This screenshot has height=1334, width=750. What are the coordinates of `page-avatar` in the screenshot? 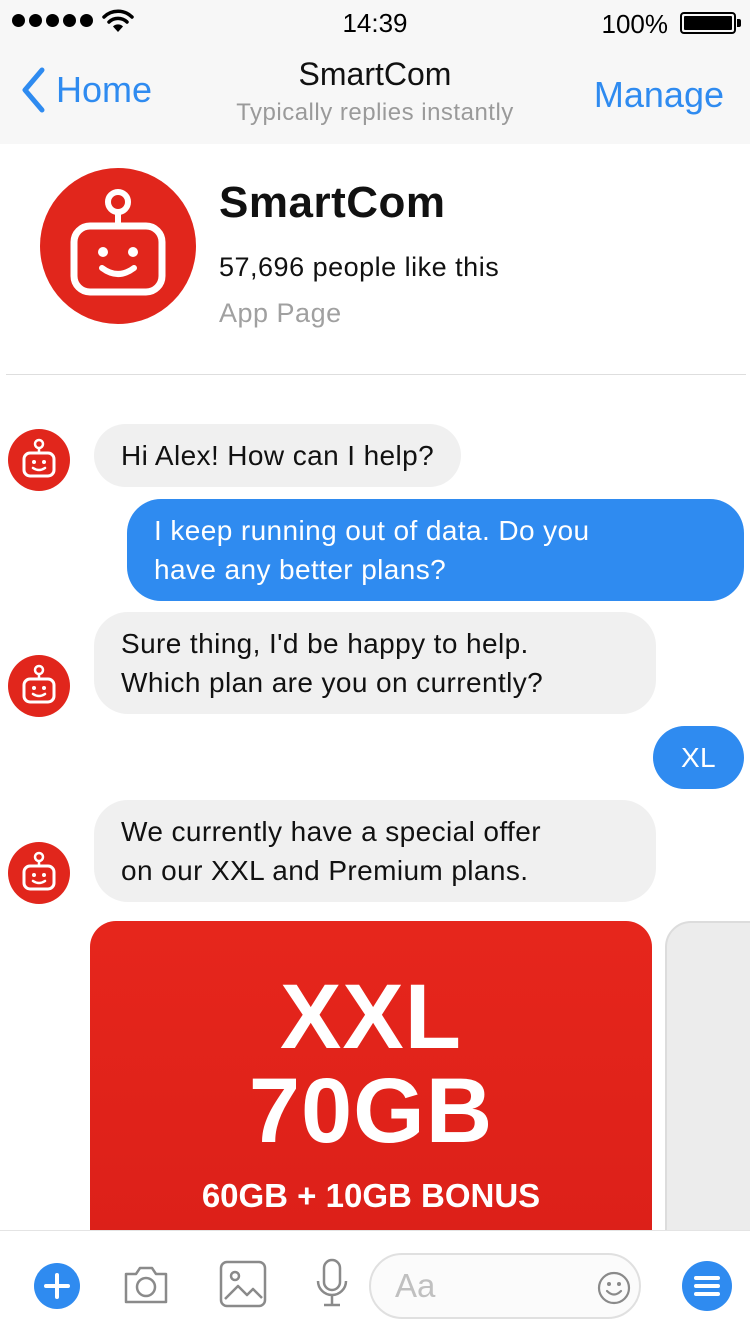 It's located at (118, 246).